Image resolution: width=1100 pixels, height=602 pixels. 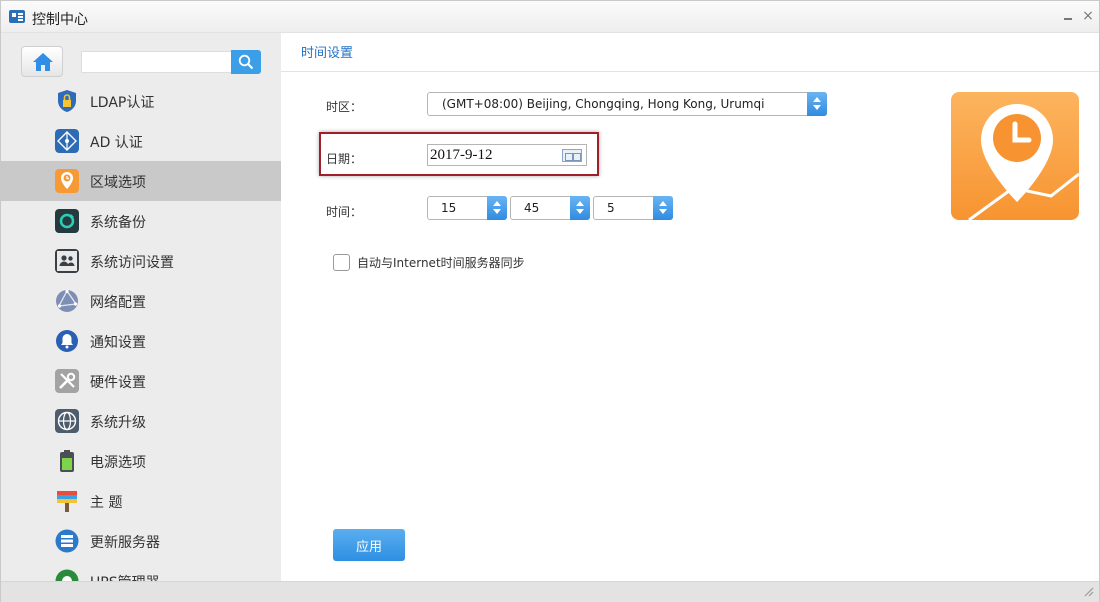 What do you see at coordinates (67, 141) in the screenshot?
I see `network-diamond-icon` at bounding box center [67, 141].